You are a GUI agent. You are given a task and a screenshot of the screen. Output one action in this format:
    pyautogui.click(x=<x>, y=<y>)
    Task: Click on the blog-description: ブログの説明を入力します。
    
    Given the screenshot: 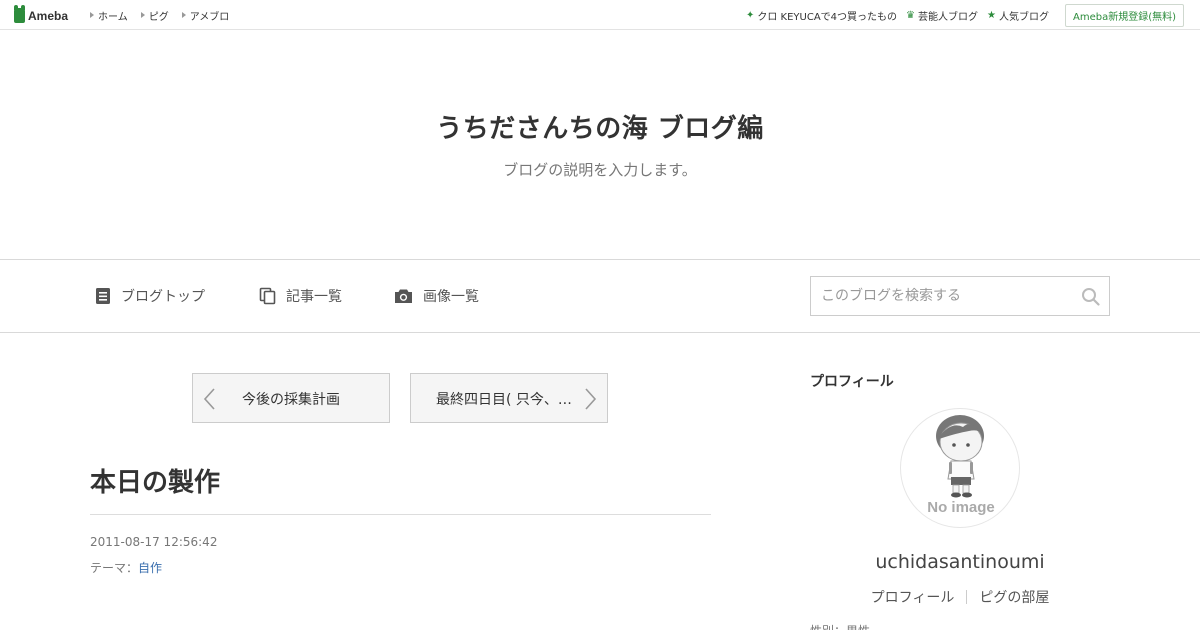 What is the action you would take?
    pyautogui.click(x=600, y=170)
    